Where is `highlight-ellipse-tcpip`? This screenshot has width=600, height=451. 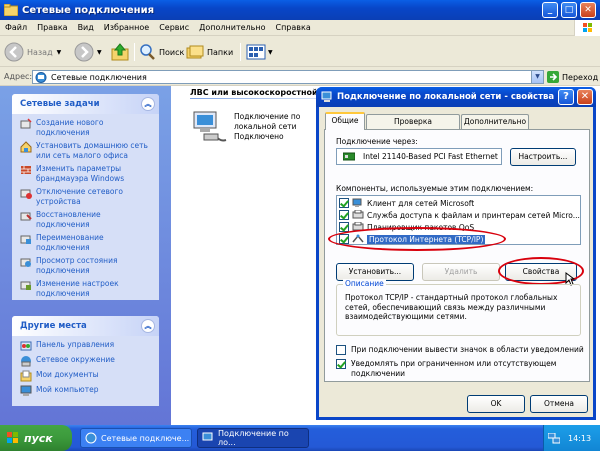 highlight-ellipse-tcpip is located at coordinates (417, 239).